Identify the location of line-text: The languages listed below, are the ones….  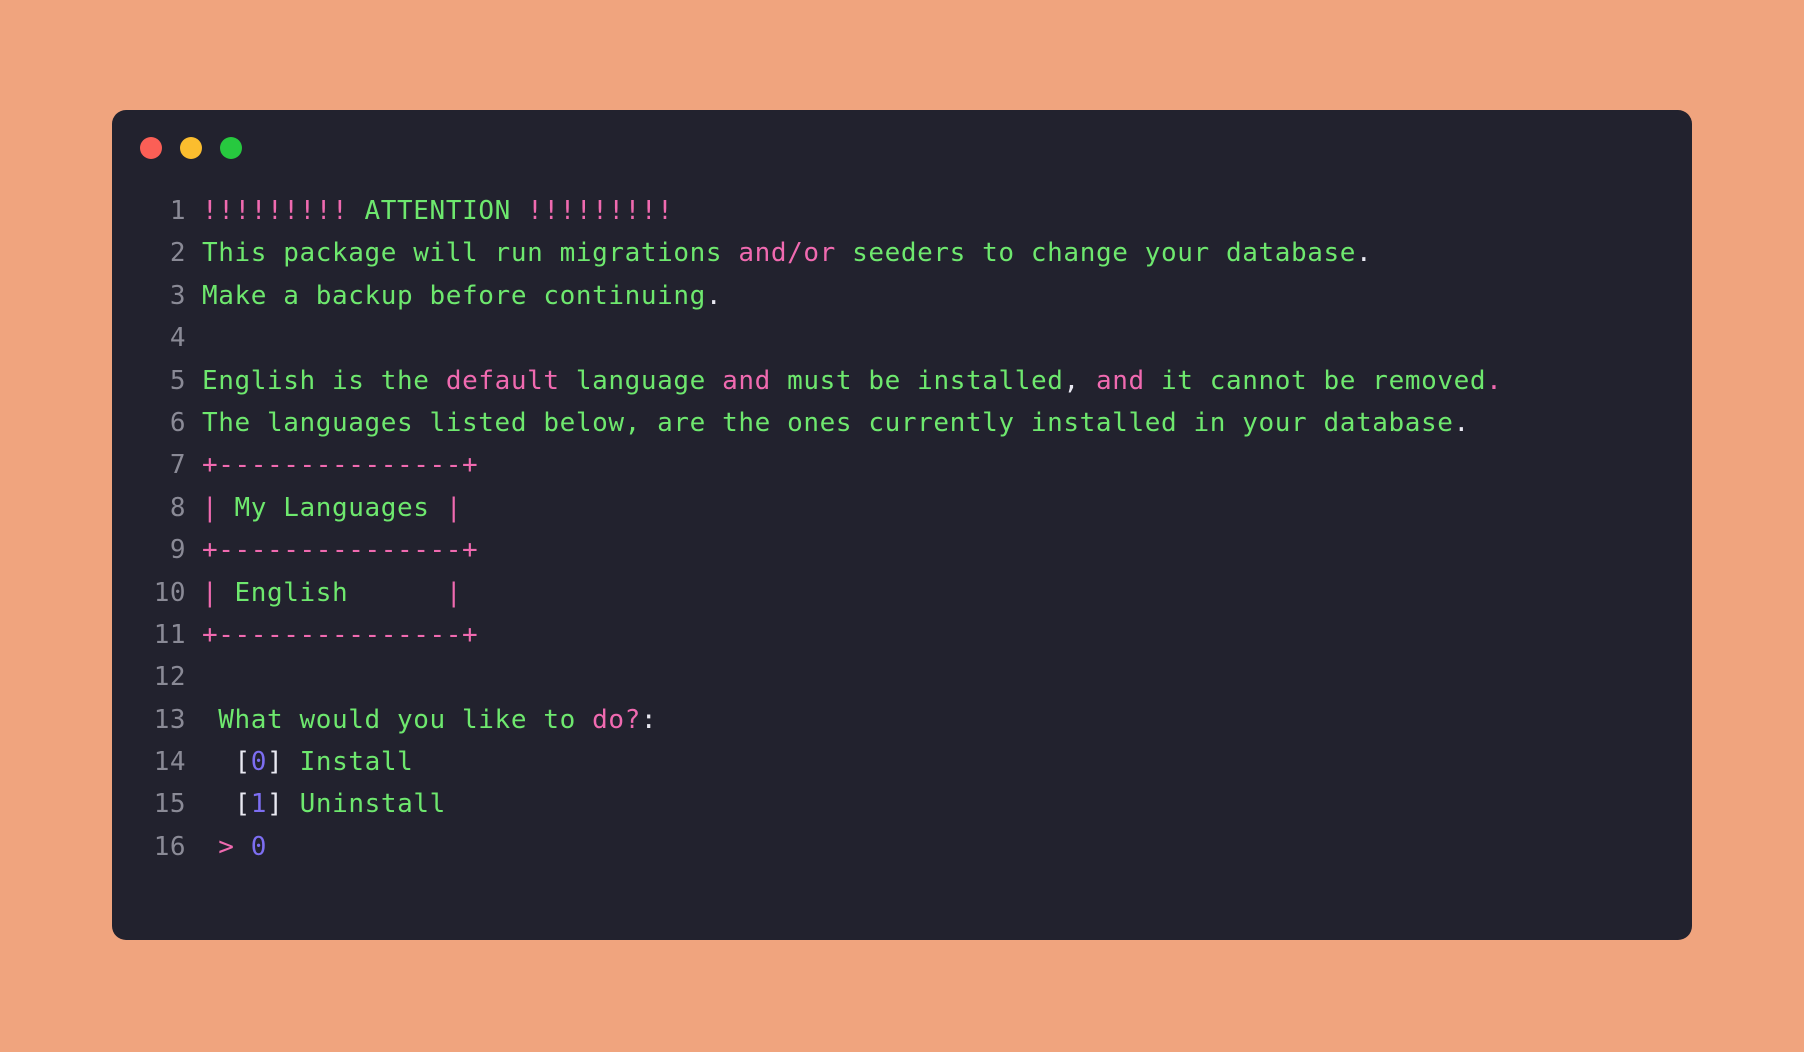
(828, 423).